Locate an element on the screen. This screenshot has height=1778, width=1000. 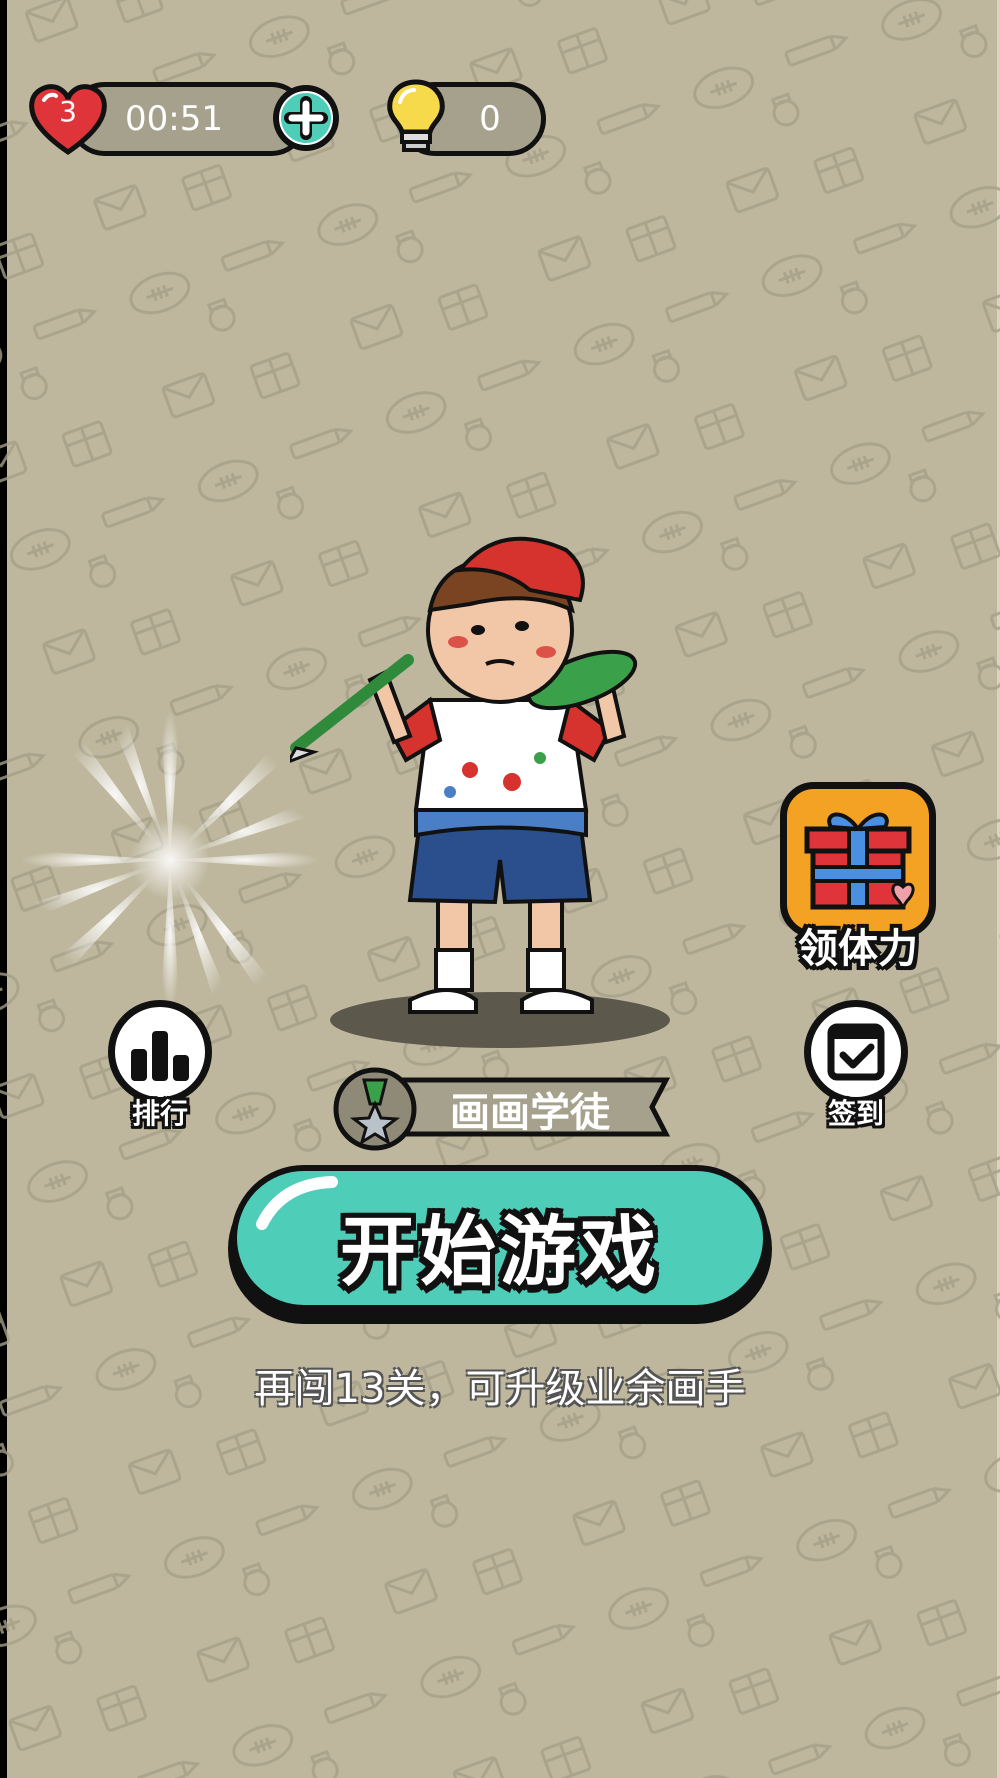
start-game-label: 开始游戏 is located at coordinates (500, 1251).